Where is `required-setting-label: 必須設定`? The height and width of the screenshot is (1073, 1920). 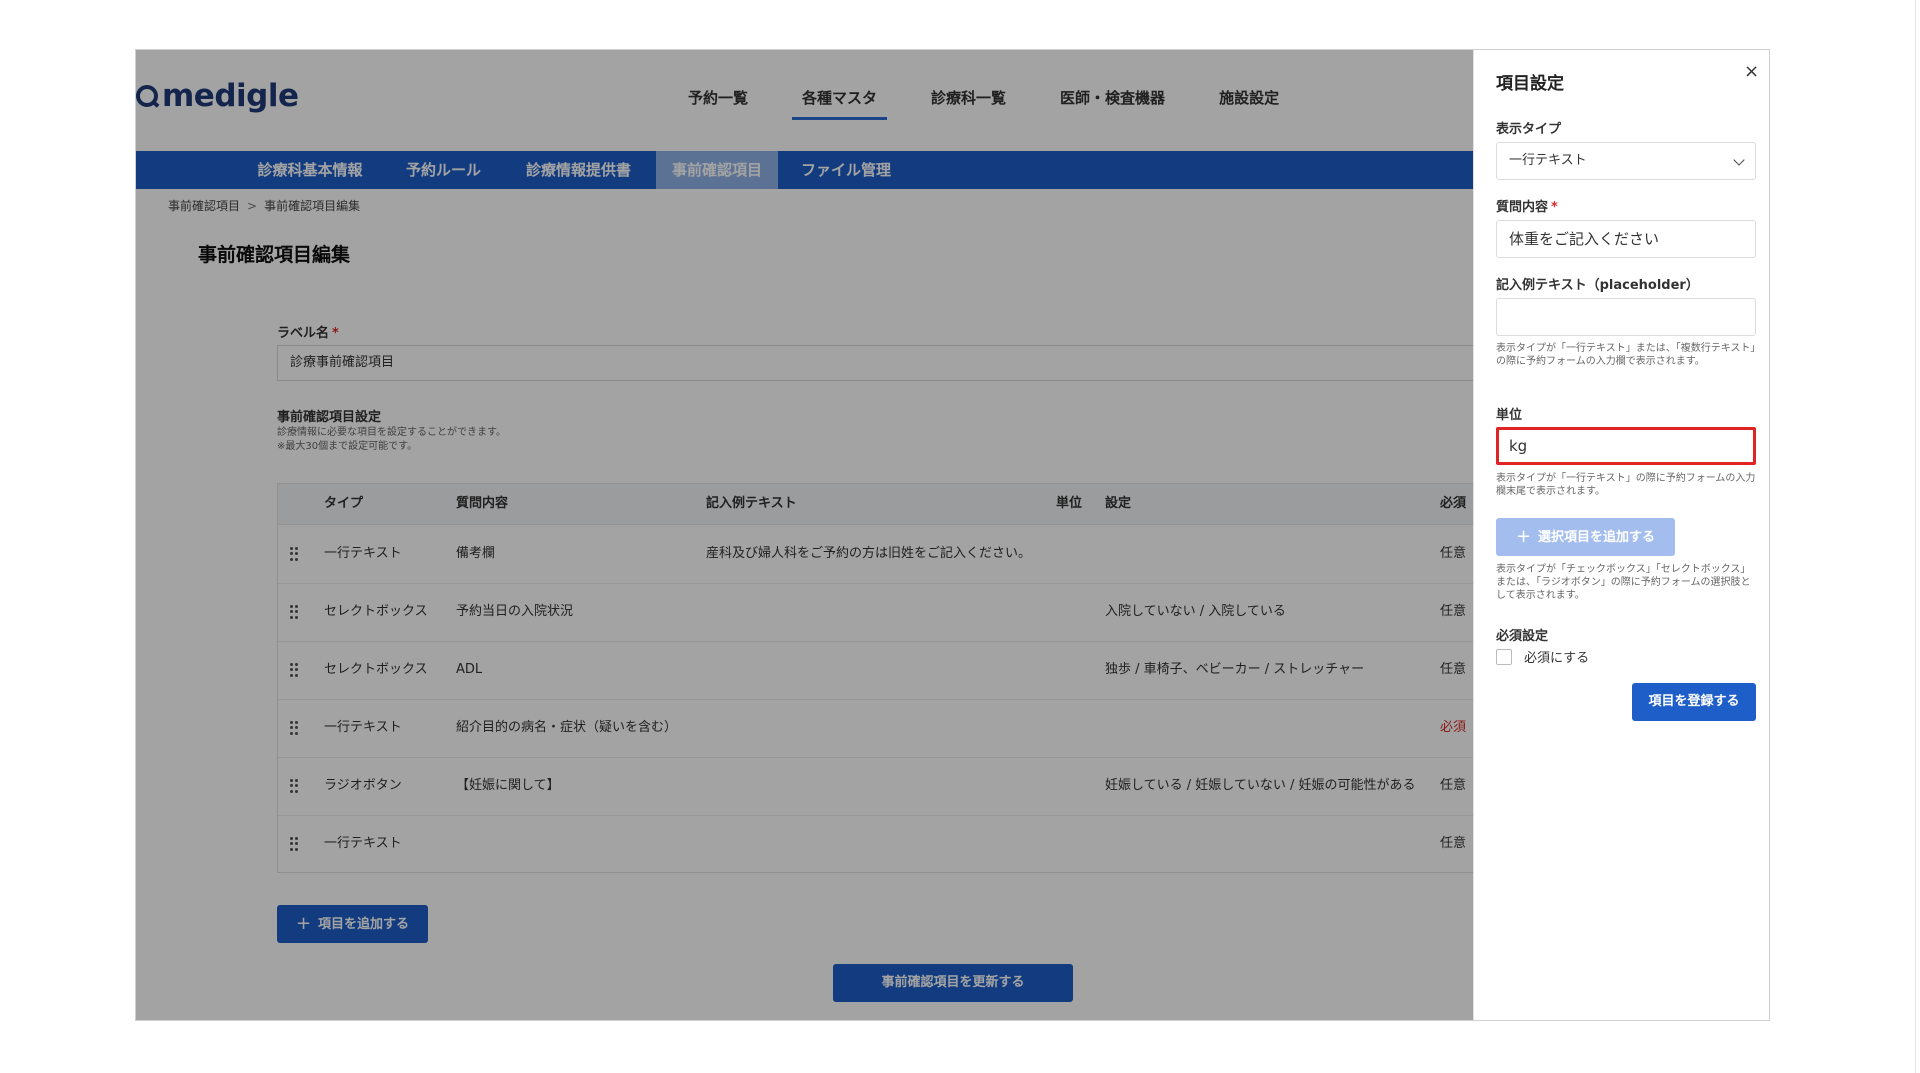 required-setting-label: 必須設定 is located at coordinates (1522, 636).